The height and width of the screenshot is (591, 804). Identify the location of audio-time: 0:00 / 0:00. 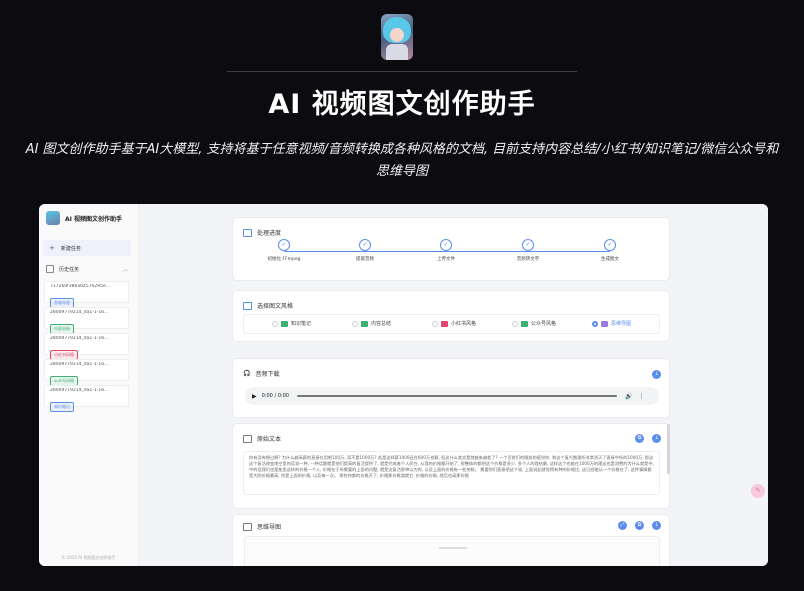
(275, 396).